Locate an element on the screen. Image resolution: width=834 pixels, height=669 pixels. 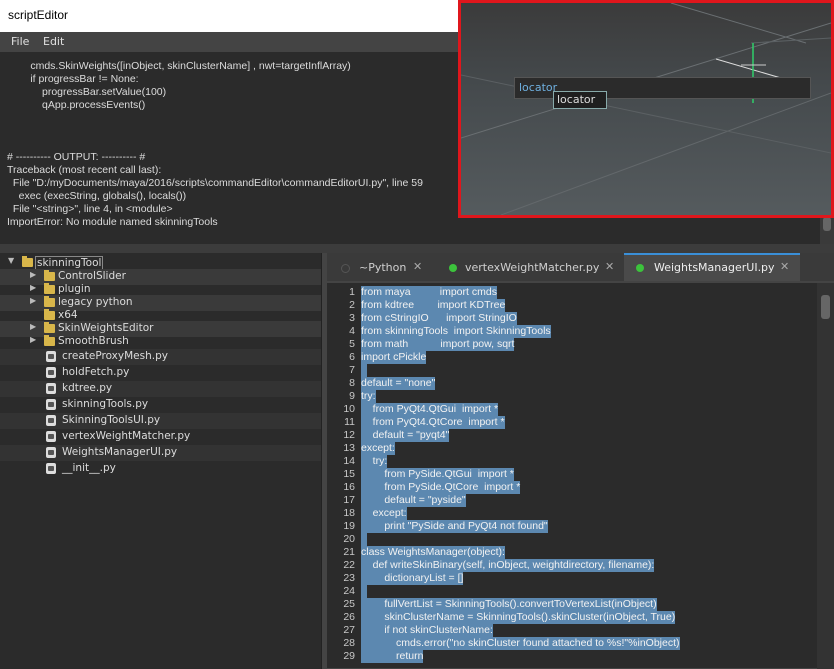
code-line: from PySide.QtGui import * is located at coordinates (437, 474).